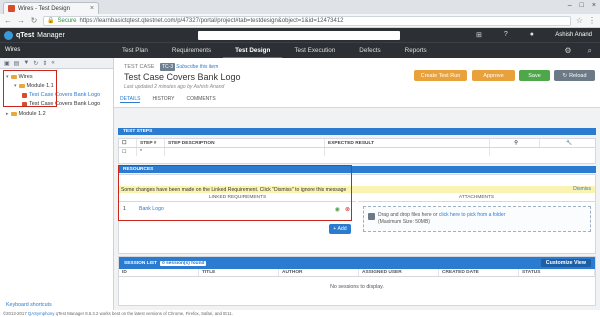  What do you see at coordinates (7, 77) in the screenshot?
I see `expand-arrow-icon: ▾` at bounding box center [7, 77].